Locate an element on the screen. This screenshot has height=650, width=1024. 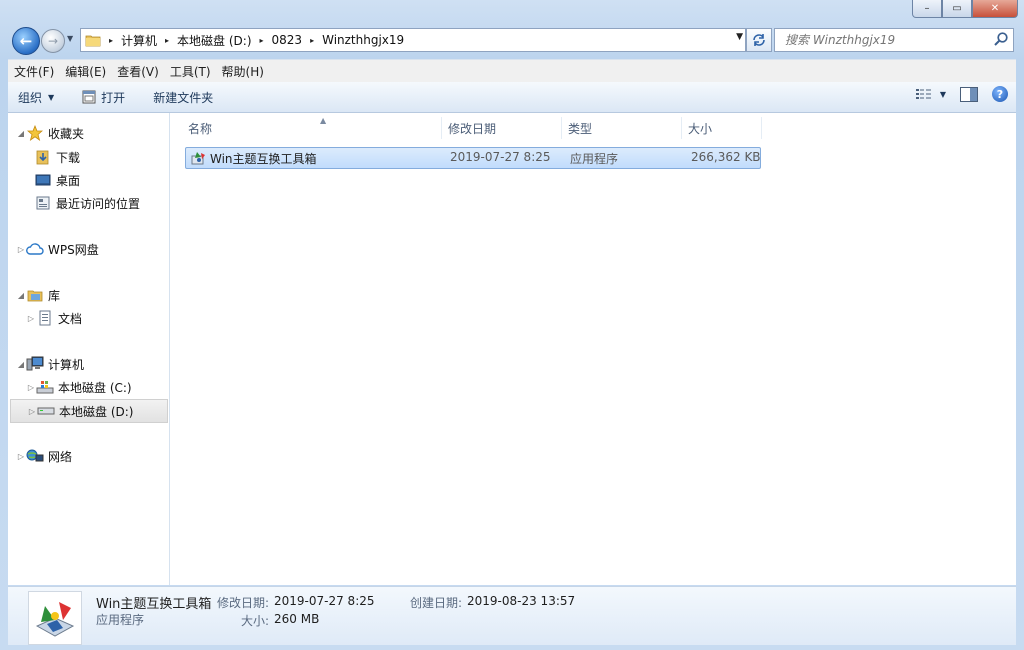
folder-icon is located at coordinates (93, 41).